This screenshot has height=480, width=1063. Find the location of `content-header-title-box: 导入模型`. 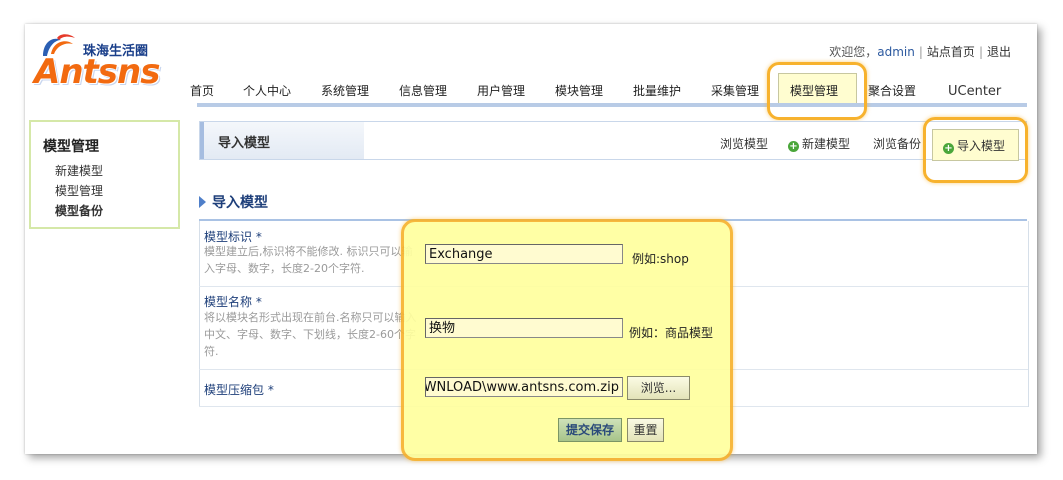

content-header-title-box: 导入模型 is located at coordinates (282, 140).